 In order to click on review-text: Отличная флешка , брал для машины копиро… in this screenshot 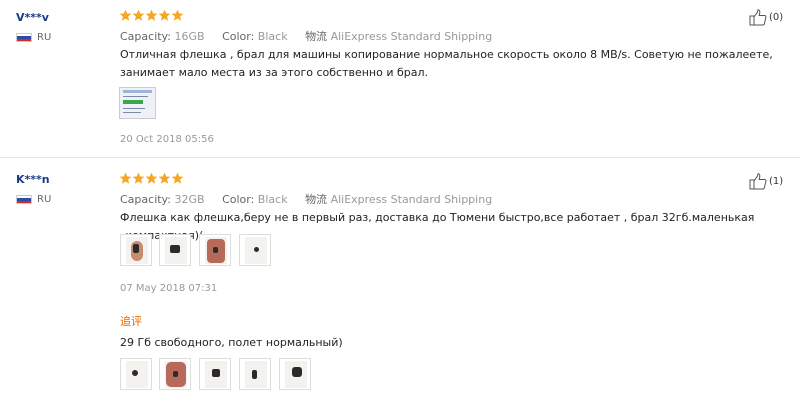, I will do `click(446, 63)`.